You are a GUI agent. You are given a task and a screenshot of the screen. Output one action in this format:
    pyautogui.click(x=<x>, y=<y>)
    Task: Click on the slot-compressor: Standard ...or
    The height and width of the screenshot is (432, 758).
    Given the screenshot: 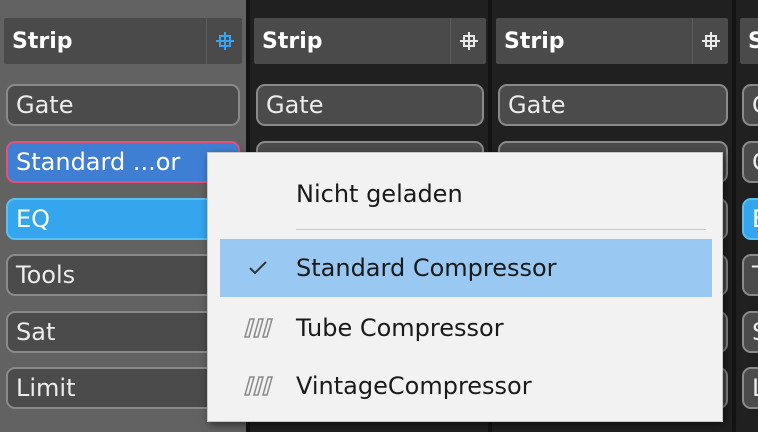 What is the action you would take?
    pyautogui.click(x=123, y=162)
    